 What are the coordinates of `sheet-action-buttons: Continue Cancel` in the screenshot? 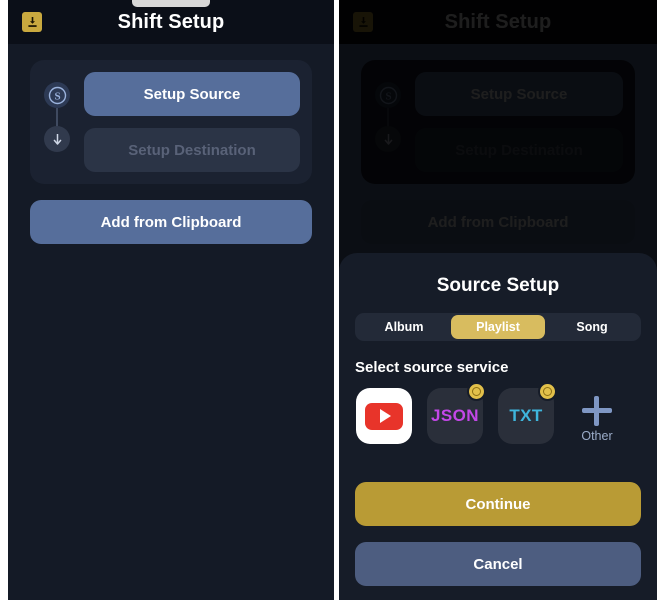 It's located at (498, 541).